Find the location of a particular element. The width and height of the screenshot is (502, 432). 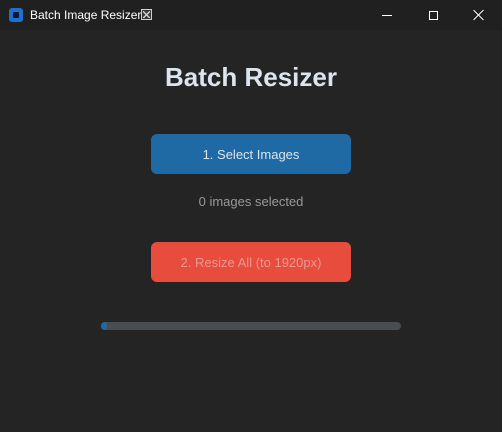

title-bar: Batch Image Resizer is located at coordinates (251, 15).